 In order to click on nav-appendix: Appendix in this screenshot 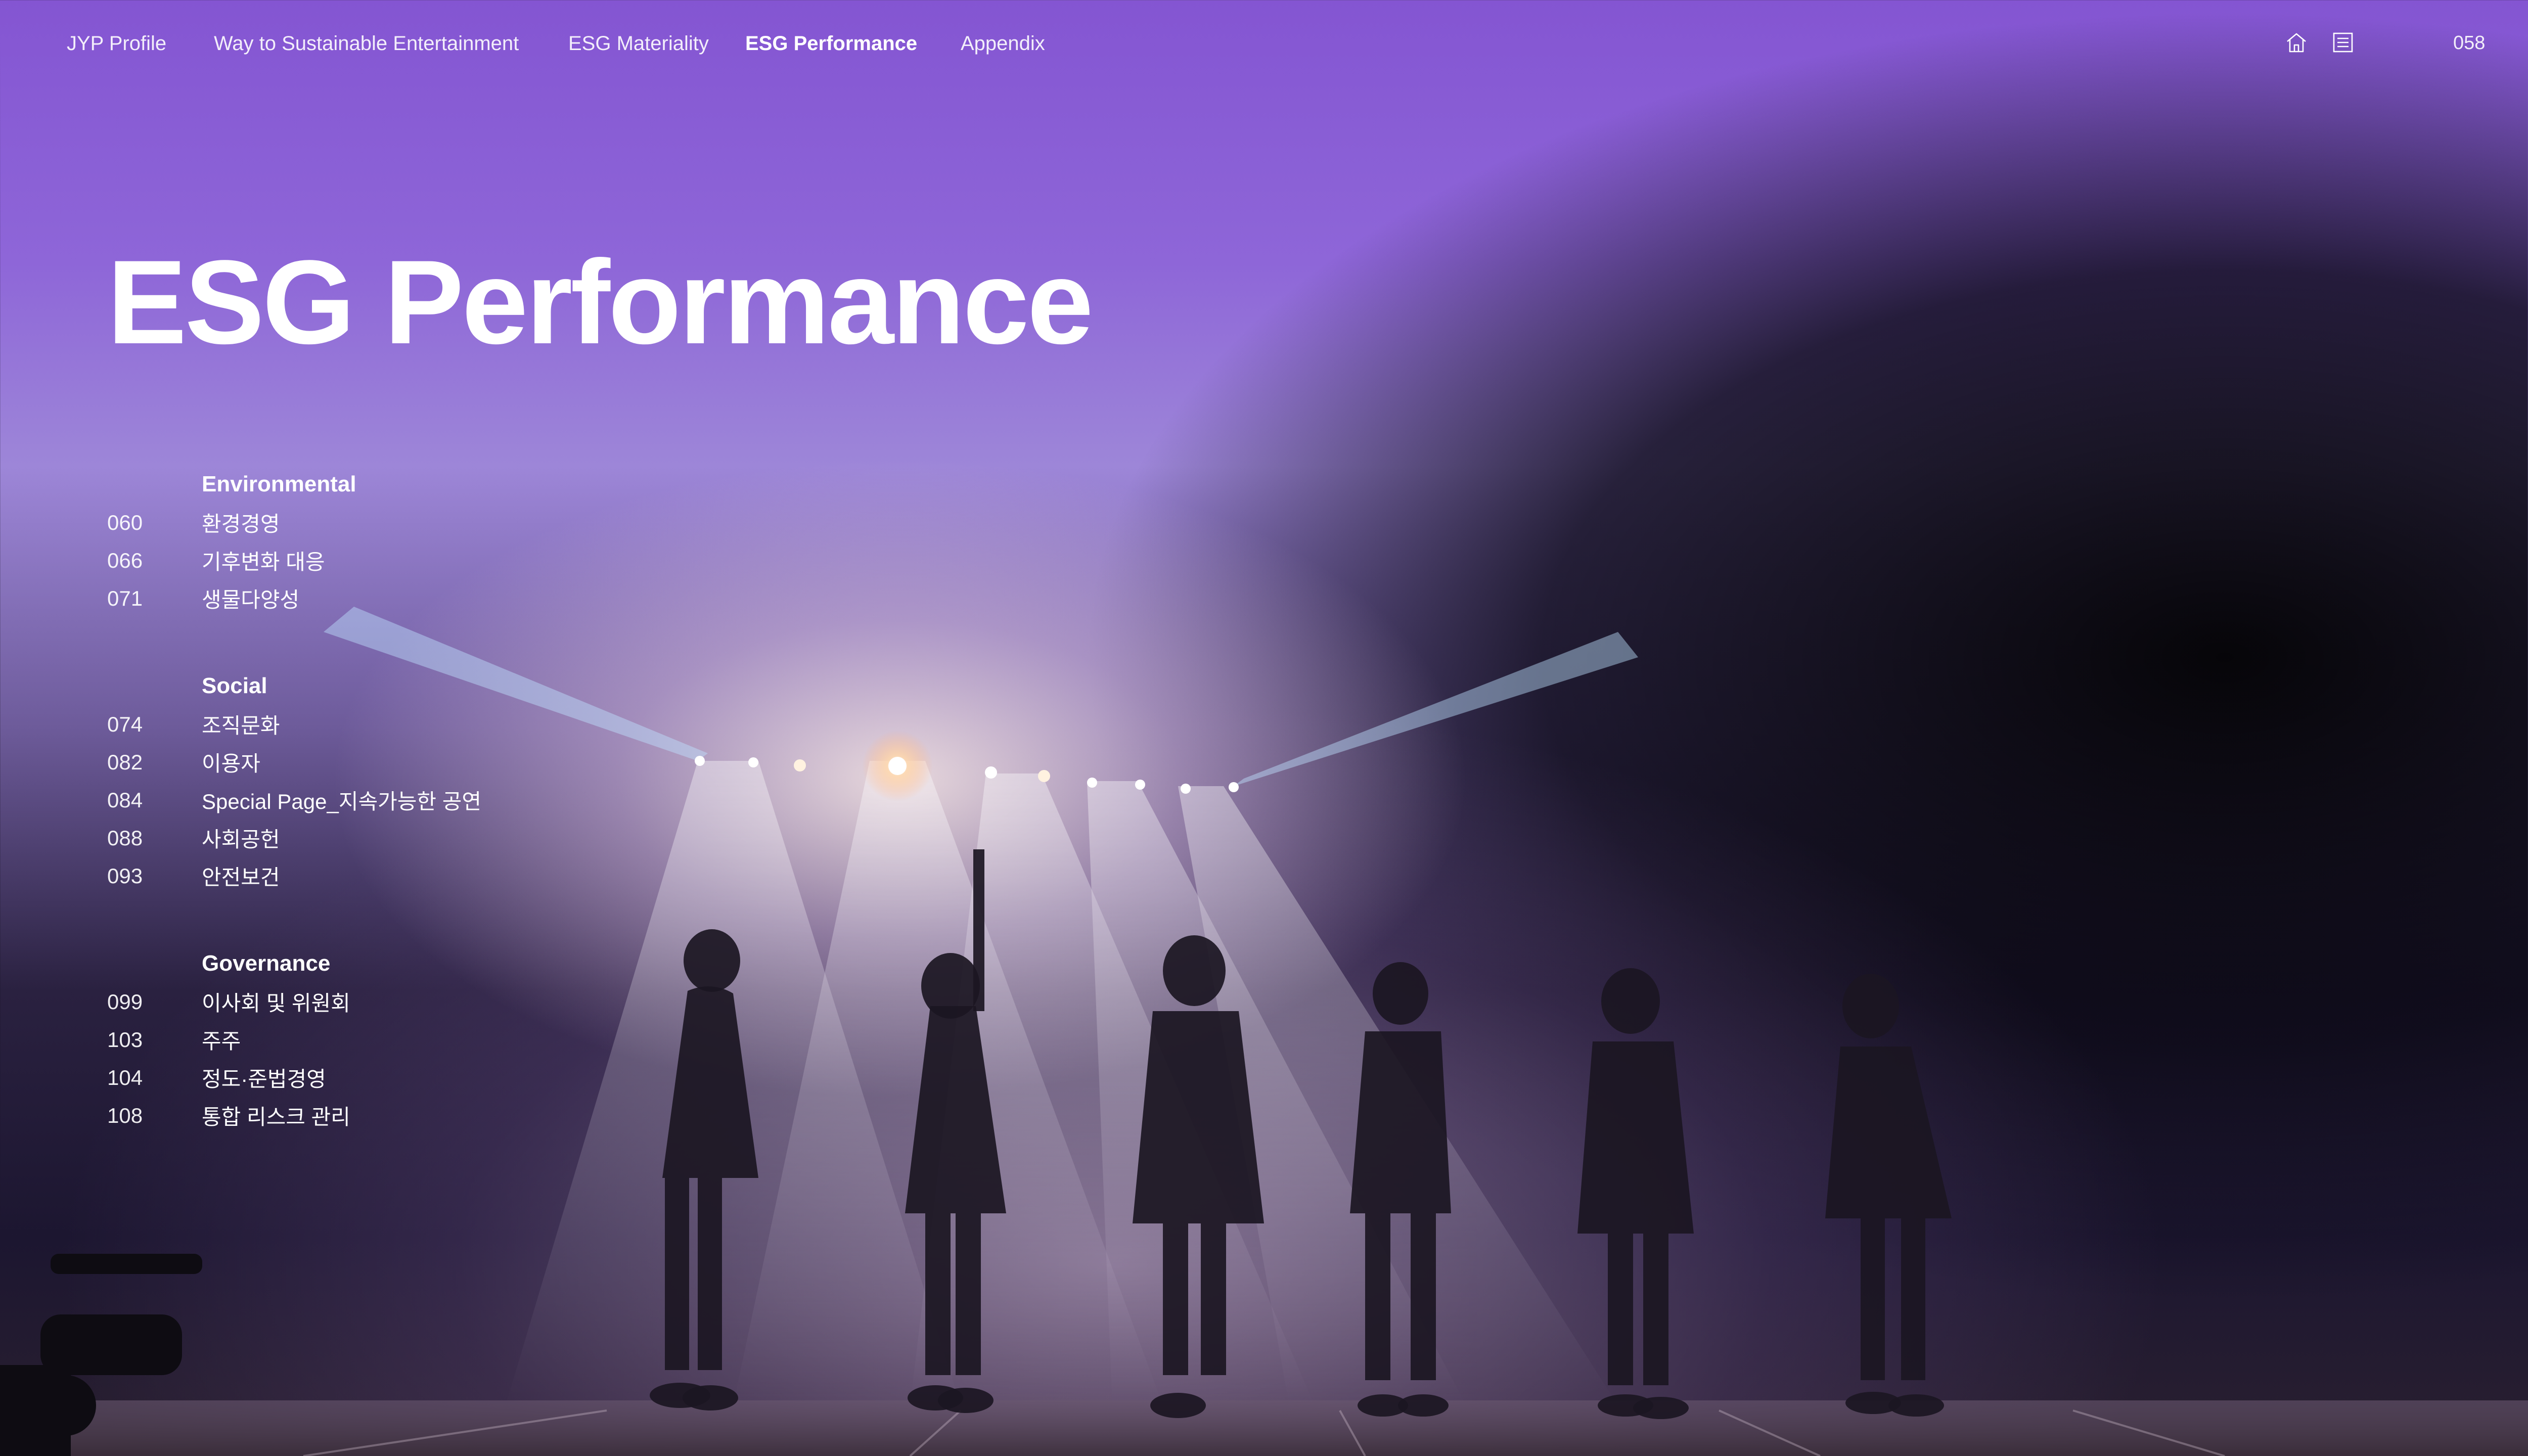, I will do `click(1003, 43)`.